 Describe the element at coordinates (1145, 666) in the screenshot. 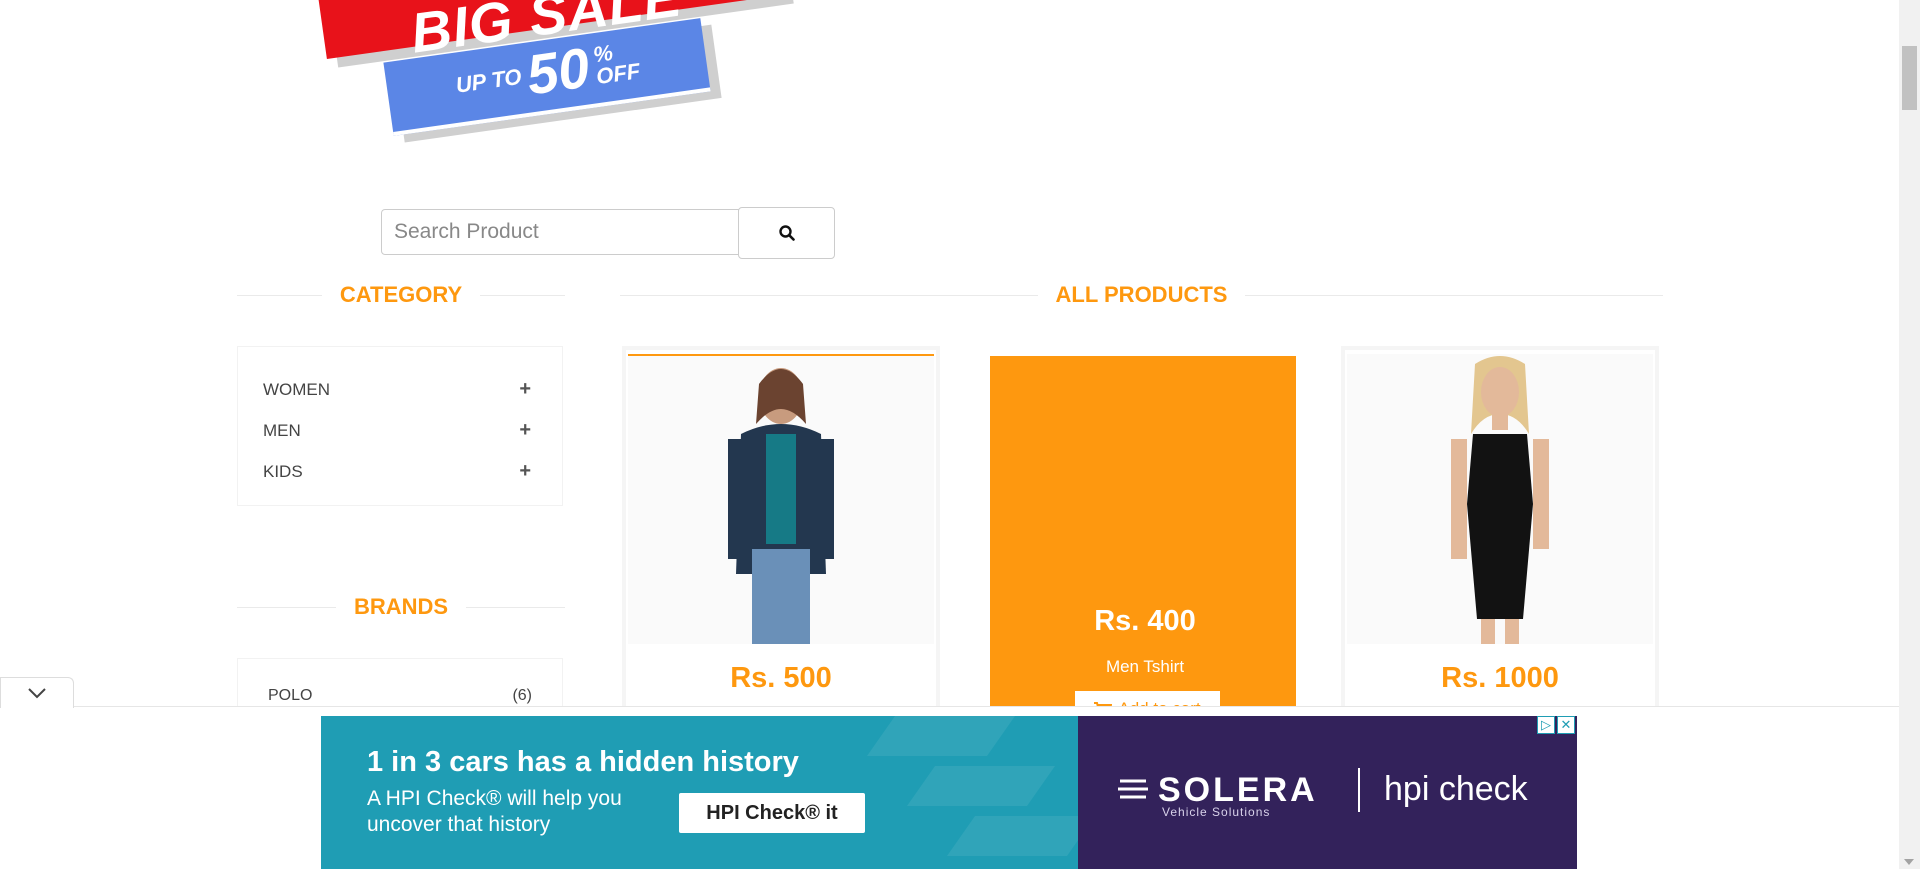

I see `product-name: Men Tshirt` at that location.